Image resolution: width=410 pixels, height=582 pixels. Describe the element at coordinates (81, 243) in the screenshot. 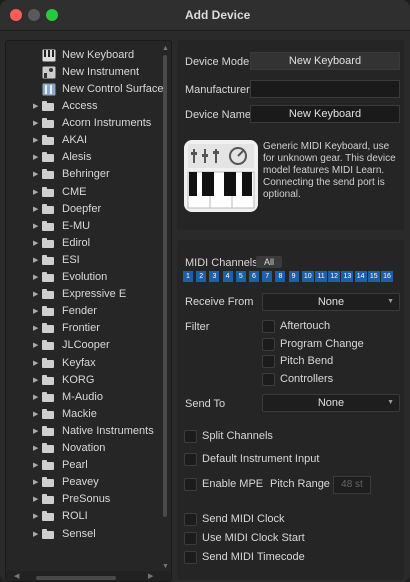

I see `tree-folder-item: ▶ Edirol` at that location.